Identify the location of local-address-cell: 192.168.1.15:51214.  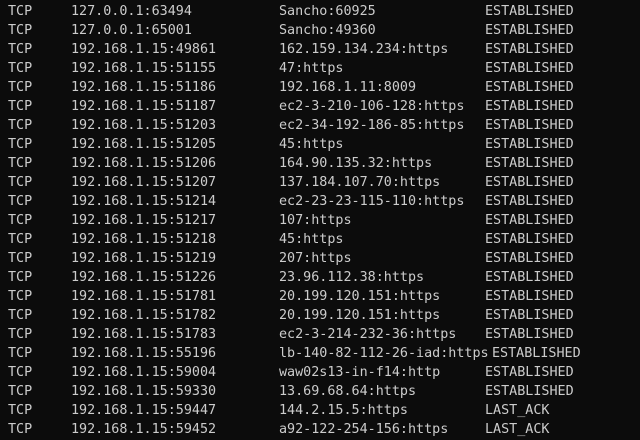
(144, 201).